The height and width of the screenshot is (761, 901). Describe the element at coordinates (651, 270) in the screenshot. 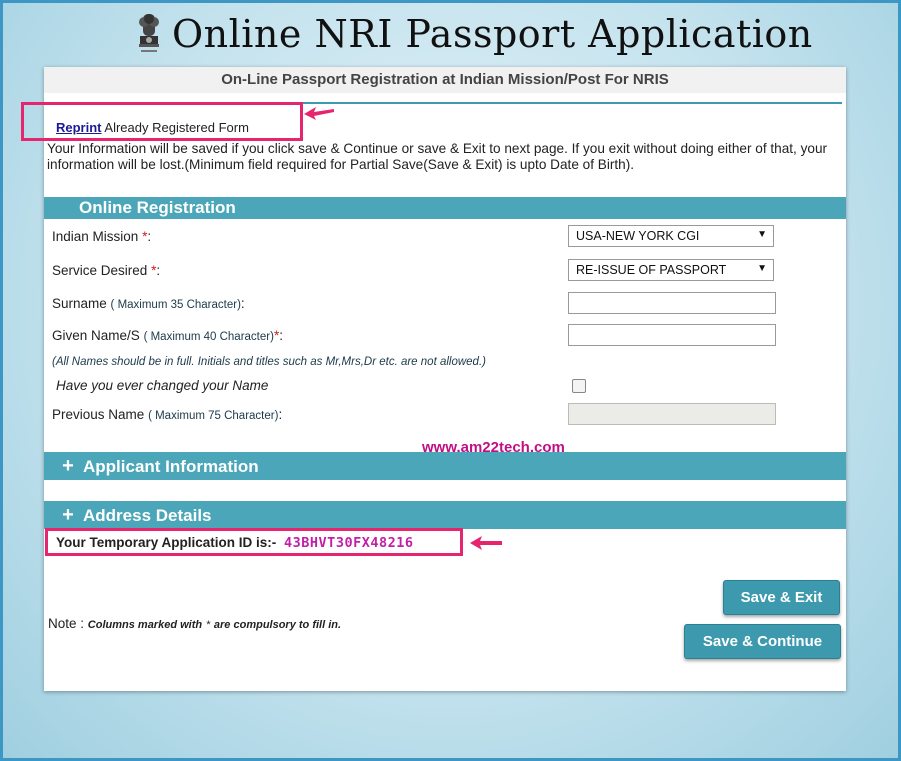

I see `service-value: RE-ISSUE OF PASSPORT` at that location.